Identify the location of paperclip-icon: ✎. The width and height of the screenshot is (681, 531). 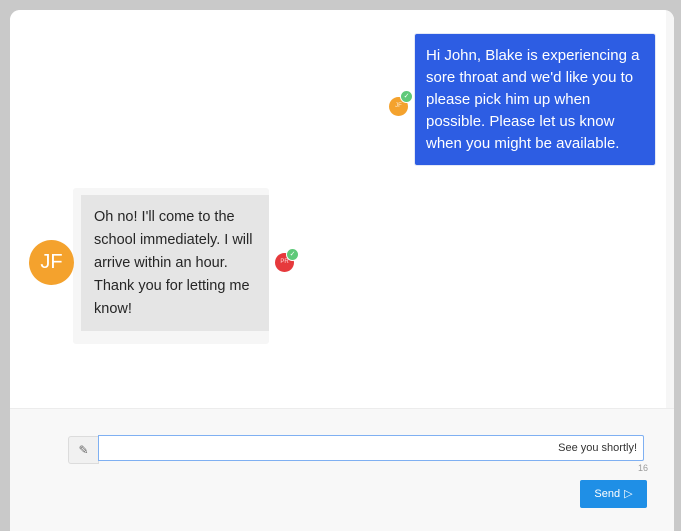
(83, 450).